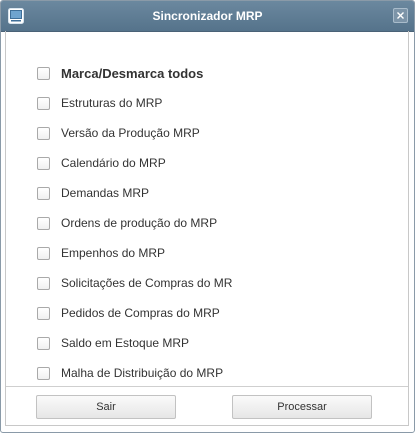  Describe the element at coordinates (43, 313) in the screenshot. I see `checkbox-pedidos-compras` at that location.